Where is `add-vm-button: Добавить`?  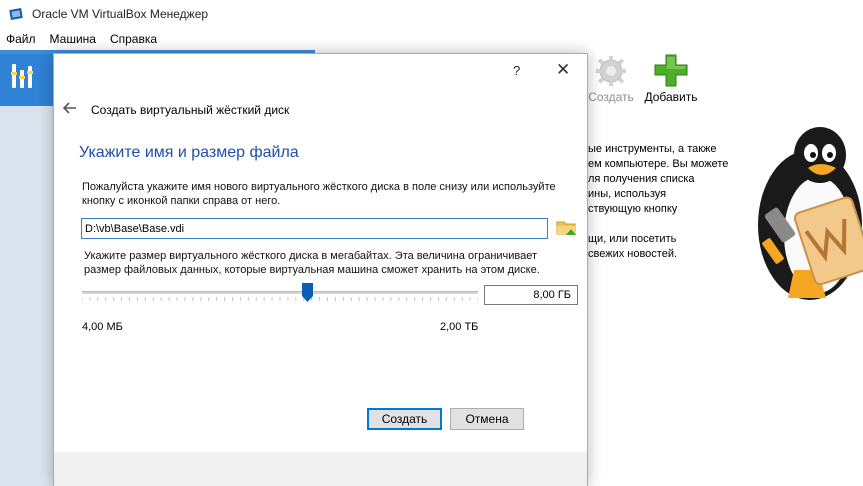 add-vm-button: Добавить is located at coordinates (671, 79).